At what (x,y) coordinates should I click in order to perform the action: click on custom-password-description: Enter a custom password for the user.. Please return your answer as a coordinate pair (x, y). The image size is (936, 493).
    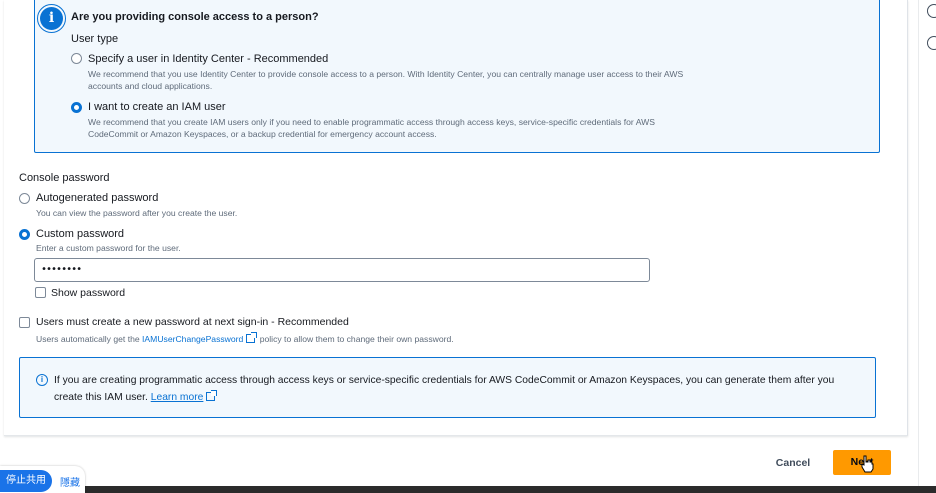
    Looking at the image, I should click on (108, 248).